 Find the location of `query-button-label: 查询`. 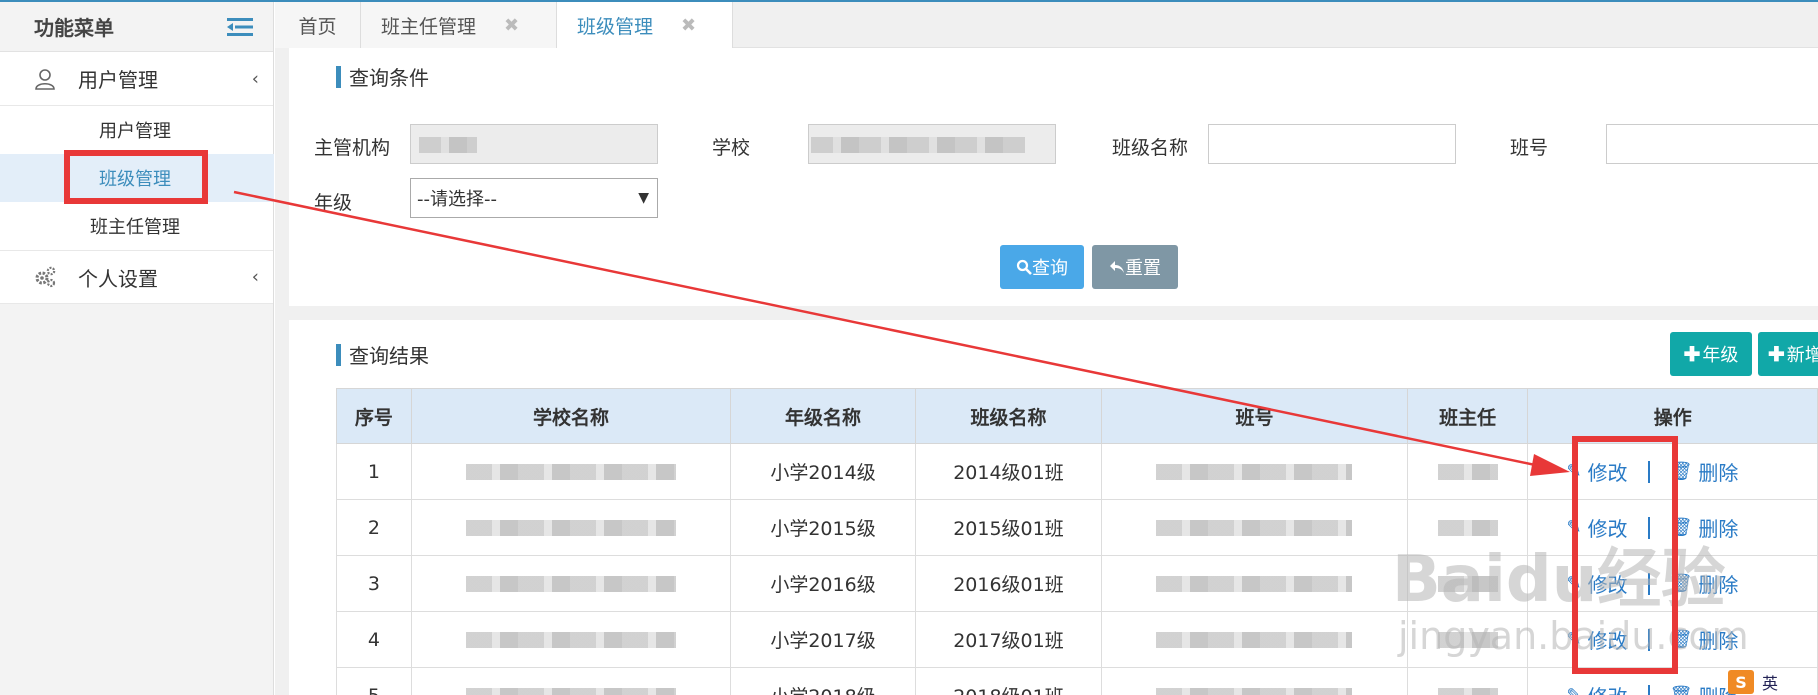

query-button-label: 查询 is located at coordinates (1050, 268).